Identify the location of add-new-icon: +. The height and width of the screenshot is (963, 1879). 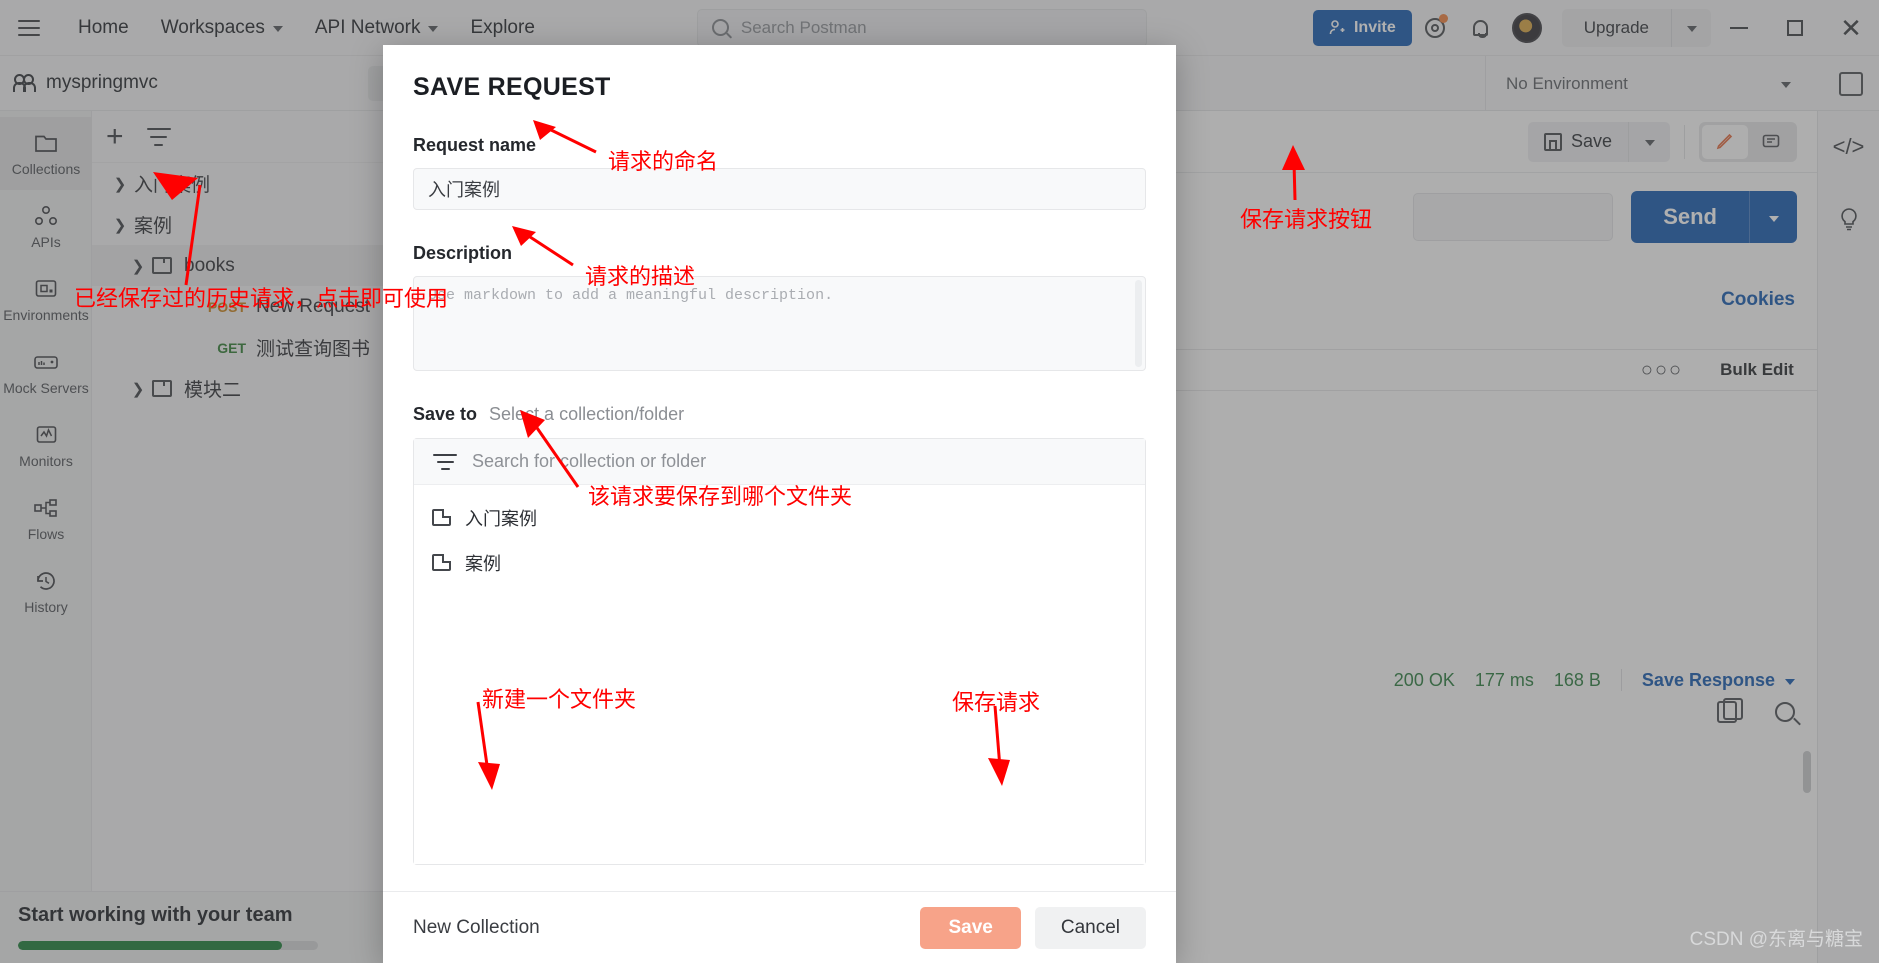
(115, 136).